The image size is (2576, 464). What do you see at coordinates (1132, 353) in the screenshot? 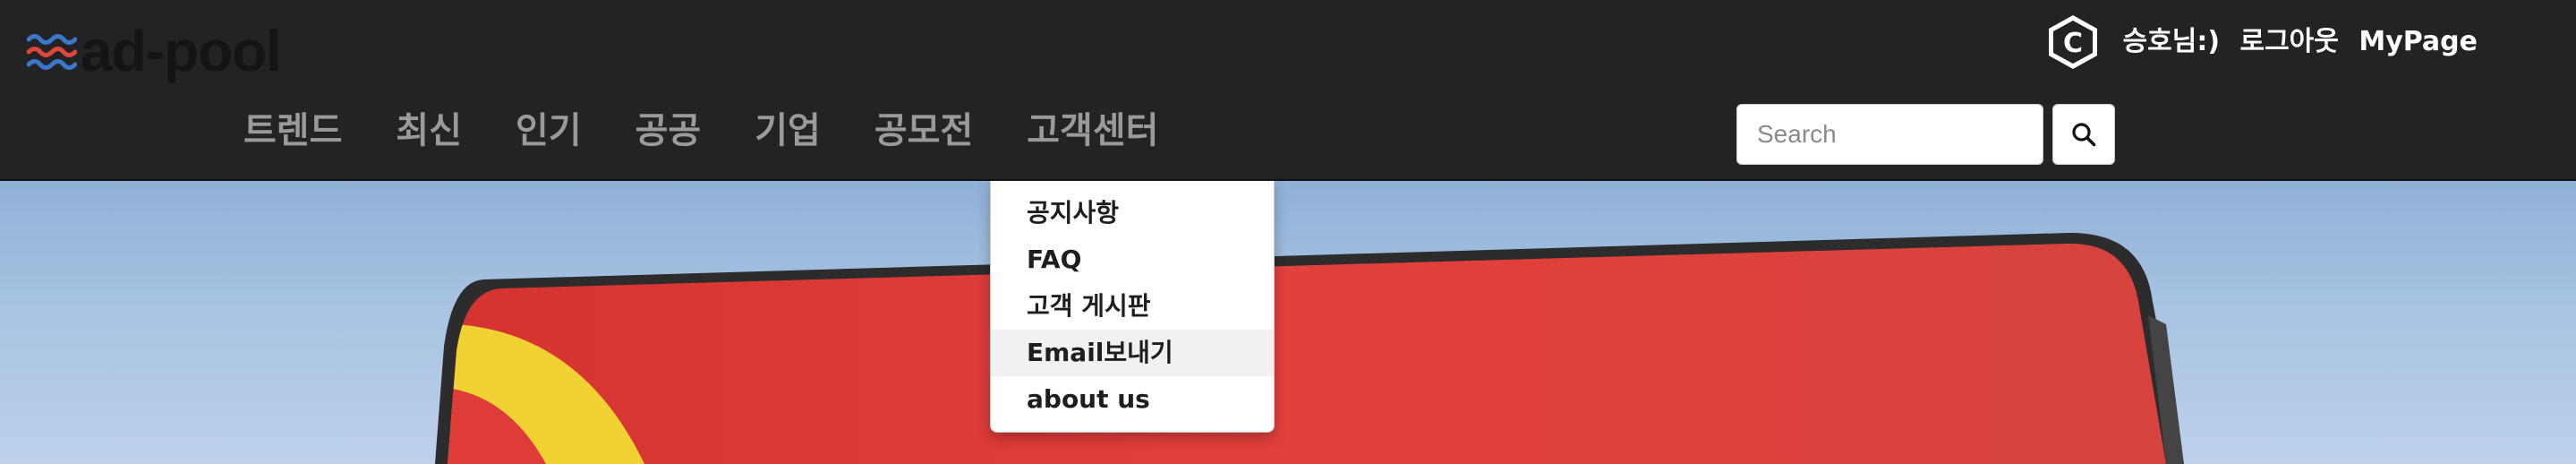
I see `dropdown-item-send-email: Email보내기` at bounding box center [1132, 353].